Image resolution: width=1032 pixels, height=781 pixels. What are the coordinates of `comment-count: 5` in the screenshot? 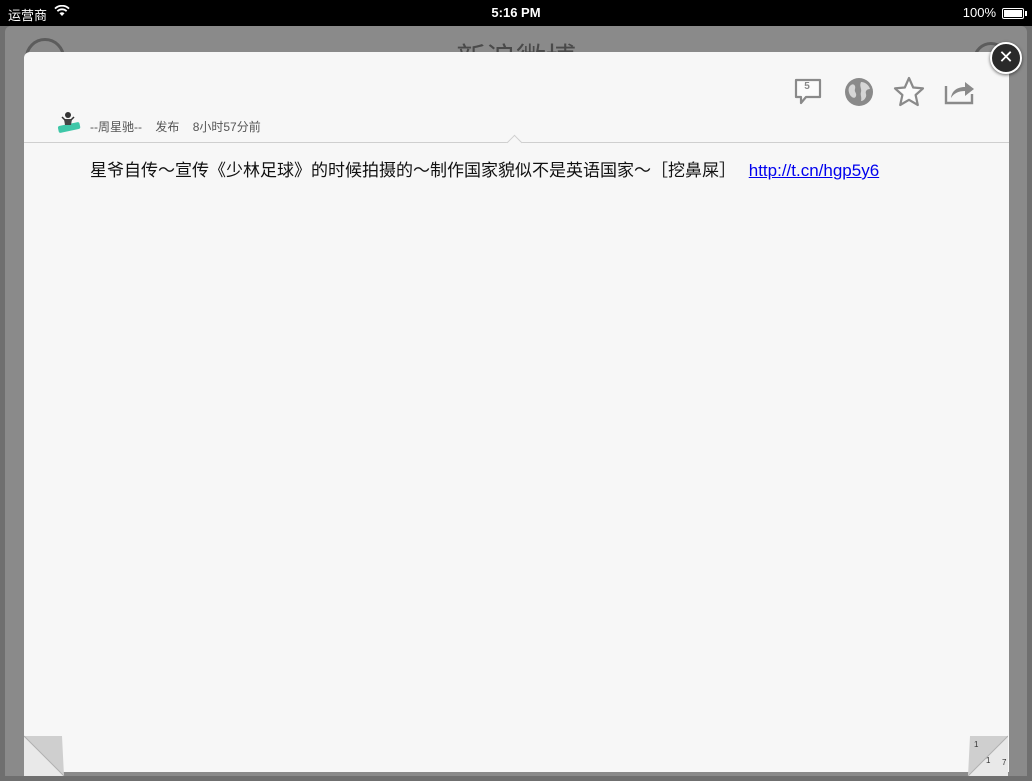 It's located at (807, 86).